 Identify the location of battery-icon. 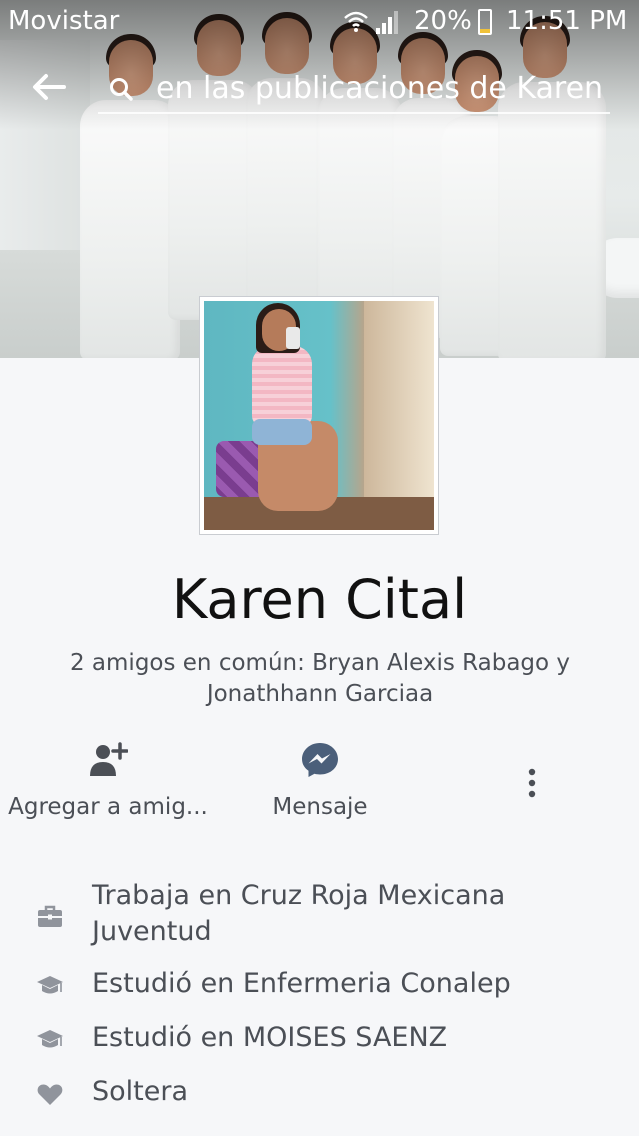
(485, 22).